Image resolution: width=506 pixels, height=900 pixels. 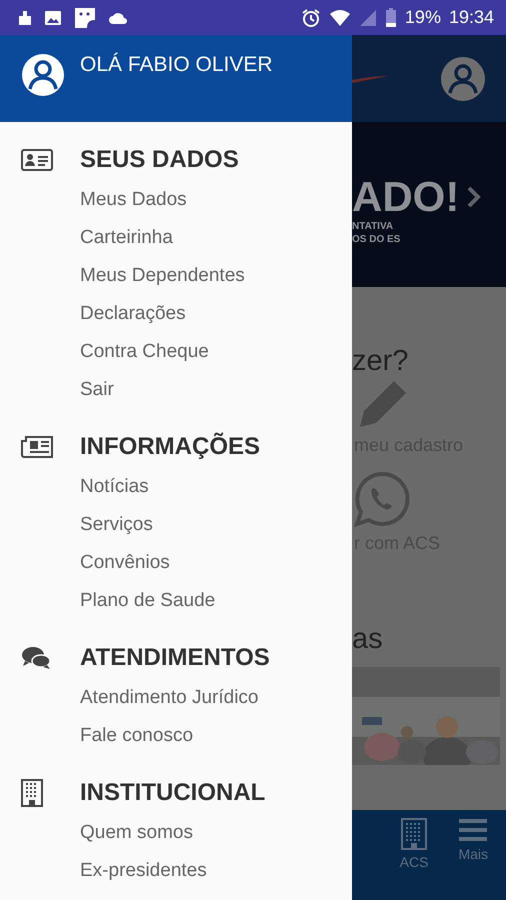 What do you see at coordinates (173, 793) in the screenshot?
I see `section-heading: INSTITUCIONAL` at bounding box center [173, 793].